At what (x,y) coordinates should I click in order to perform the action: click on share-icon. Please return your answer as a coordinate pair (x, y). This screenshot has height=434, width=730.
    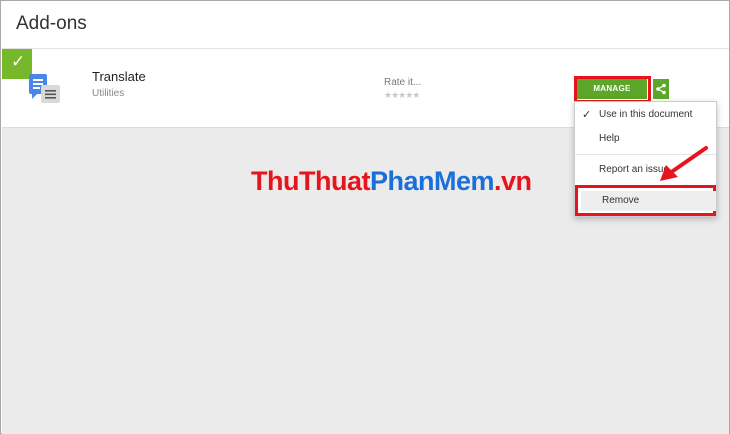
    Looking at the image, I should click on (661, 89).